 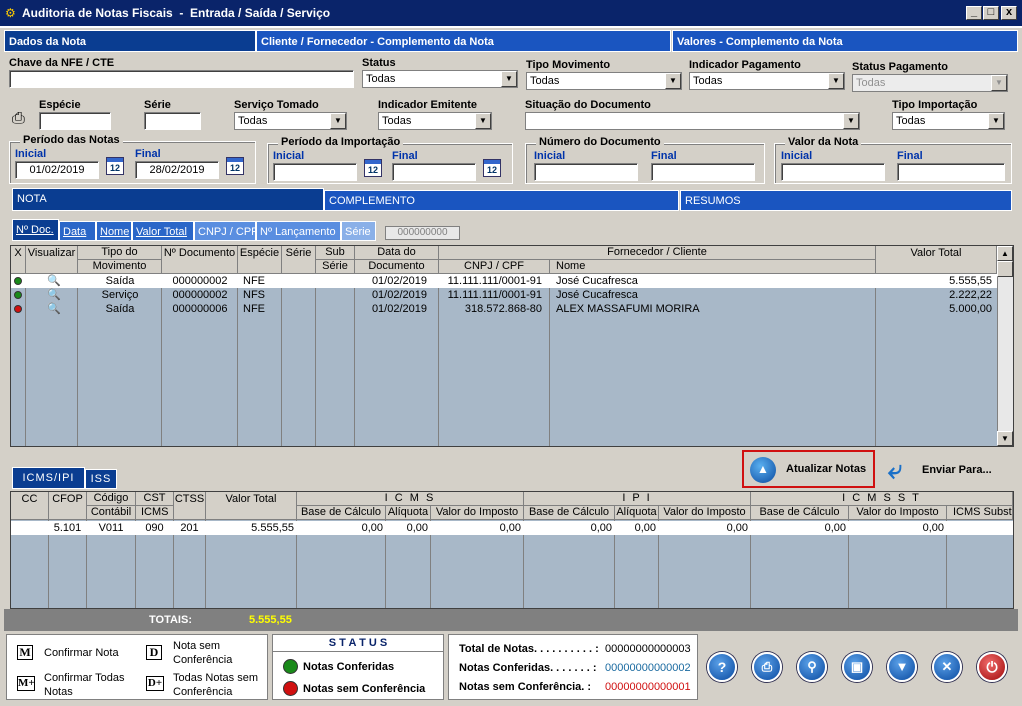 What do you see at coordinates (930, 83) in the screenshot?
I see `status-pagamento-select: Todas ▼` at bounding box center [930, 83].